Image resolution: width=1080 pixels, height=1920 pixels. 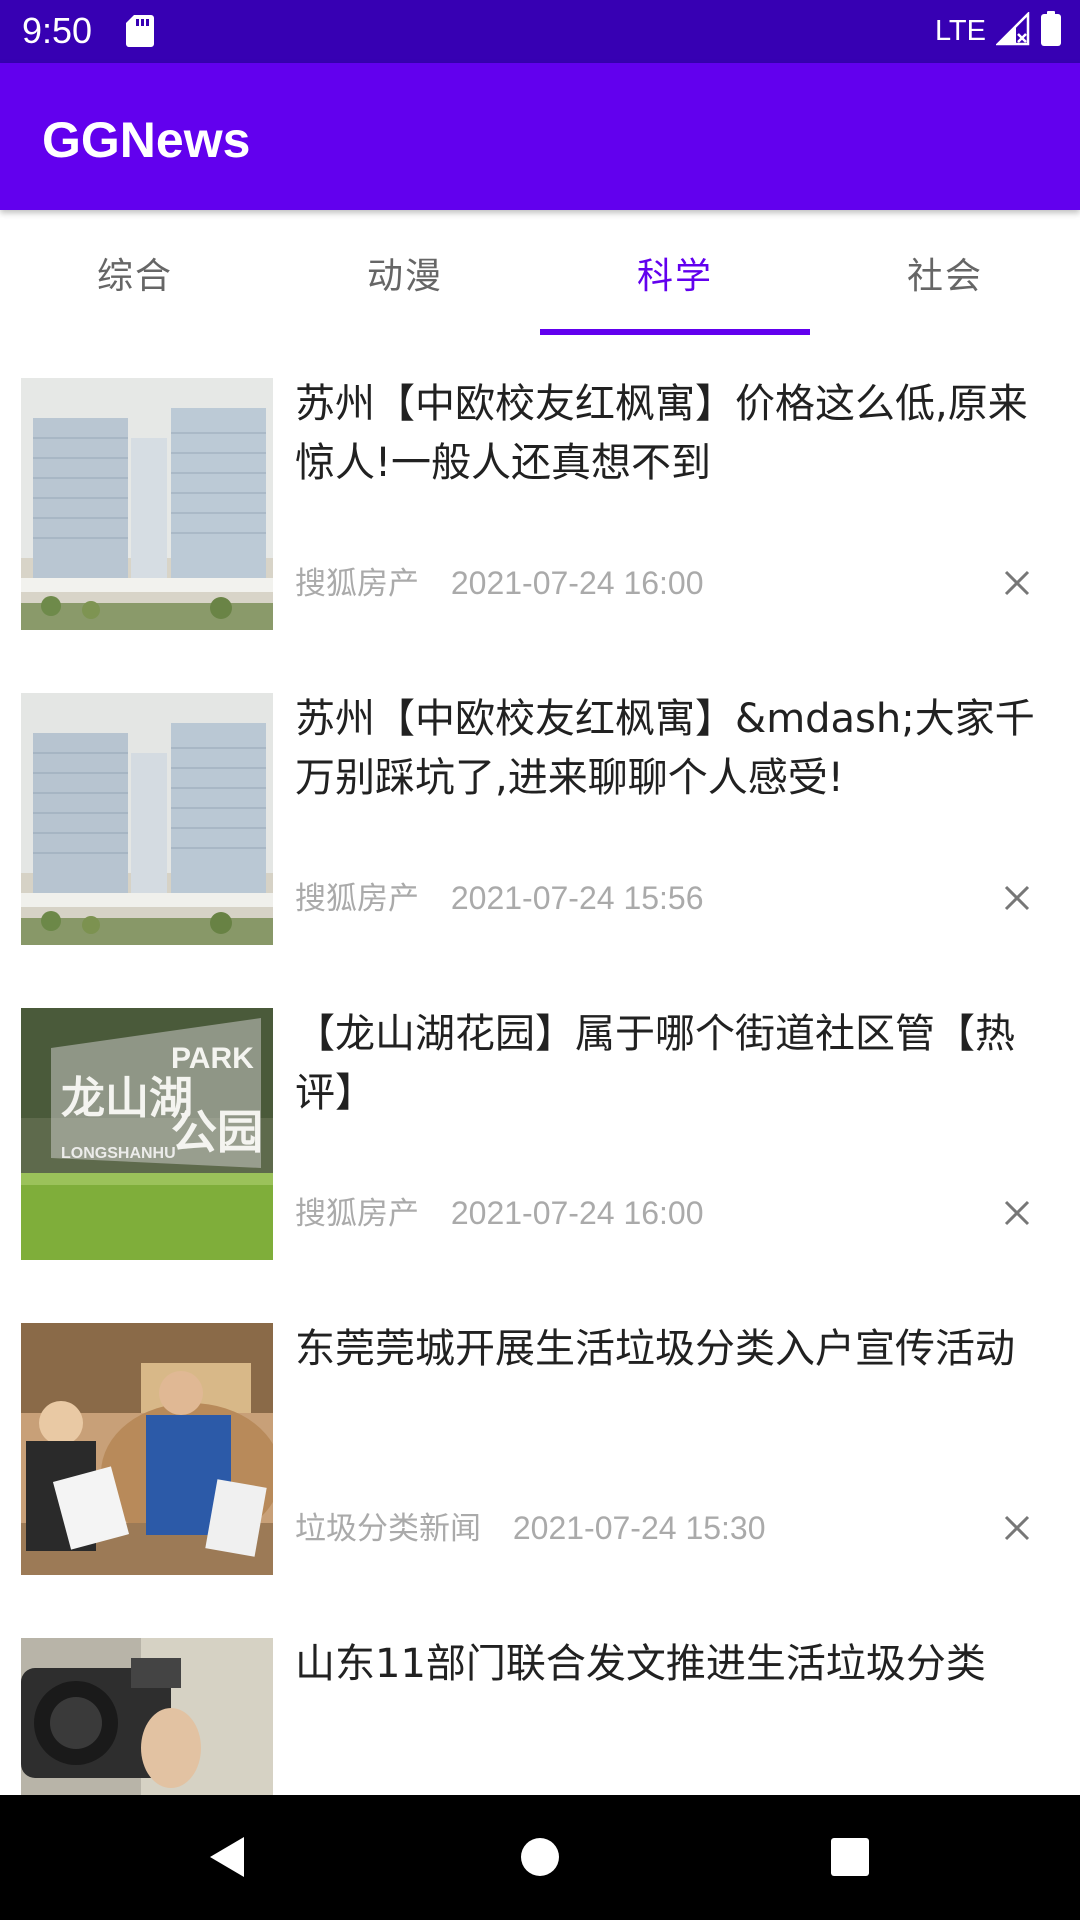 What do you see at coordinates (944, 276) in the screenshot?
I see `tab-label: 社会` at bounding box center [944, 276].